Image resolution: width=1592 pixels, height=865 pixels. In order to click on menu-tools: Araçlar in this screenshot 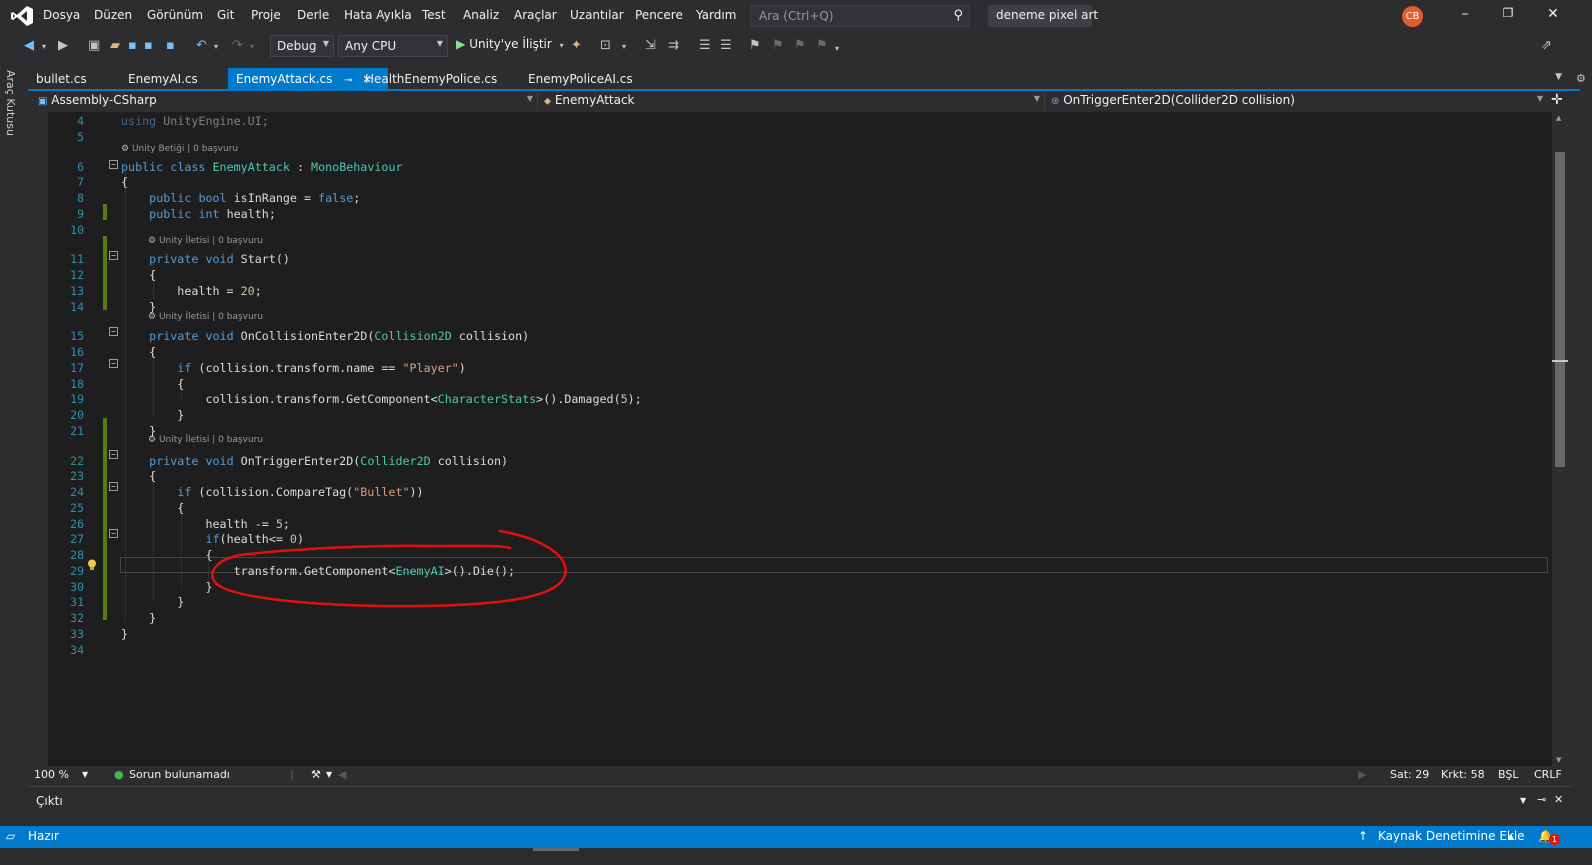, I will do `click(535, 15)`.